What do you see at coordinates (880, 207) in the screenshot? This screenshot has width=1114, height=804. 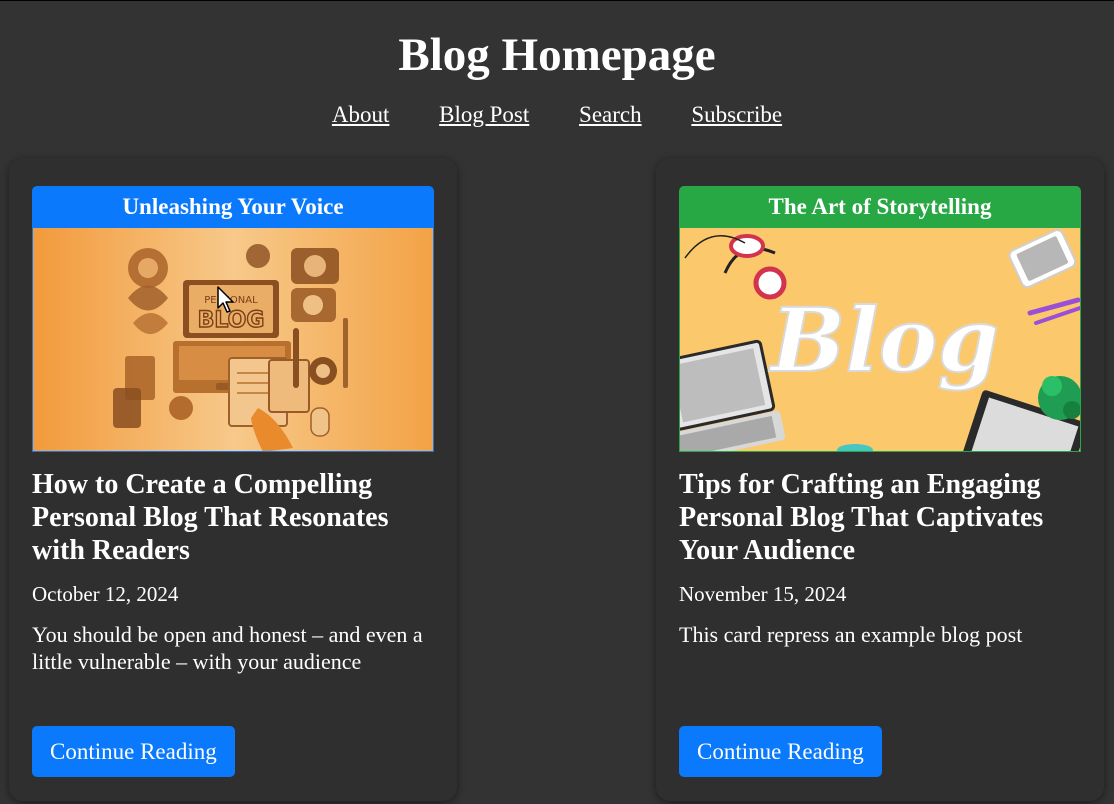 I see `card-banner: The Art of Storytelling` at bounding box center [880, 207].